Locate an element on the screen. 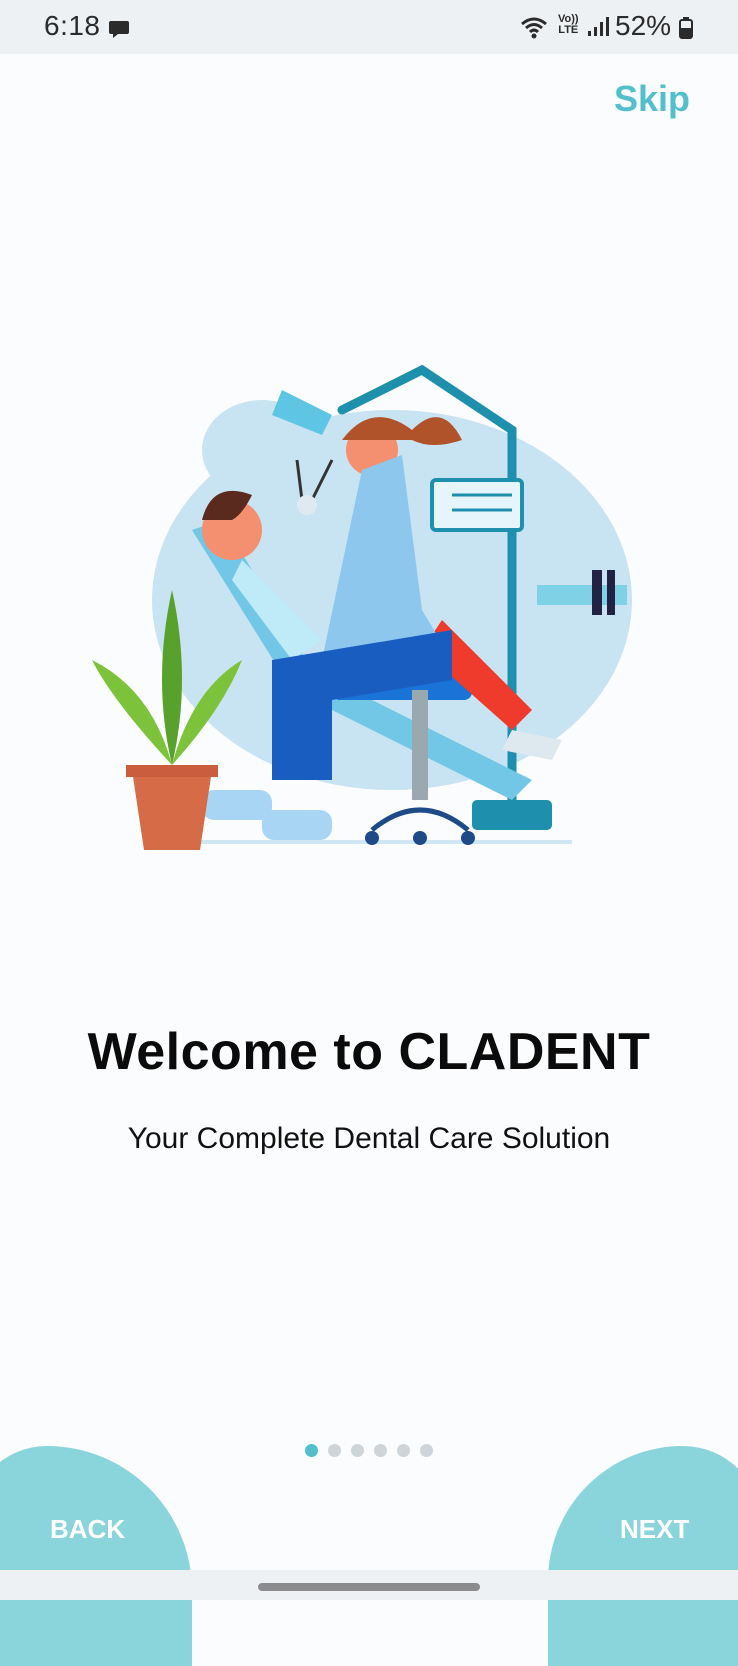 This screenshot has height=1666, width=738. lte-icon: Vo)) LTE is located at coordinates (568, 25).